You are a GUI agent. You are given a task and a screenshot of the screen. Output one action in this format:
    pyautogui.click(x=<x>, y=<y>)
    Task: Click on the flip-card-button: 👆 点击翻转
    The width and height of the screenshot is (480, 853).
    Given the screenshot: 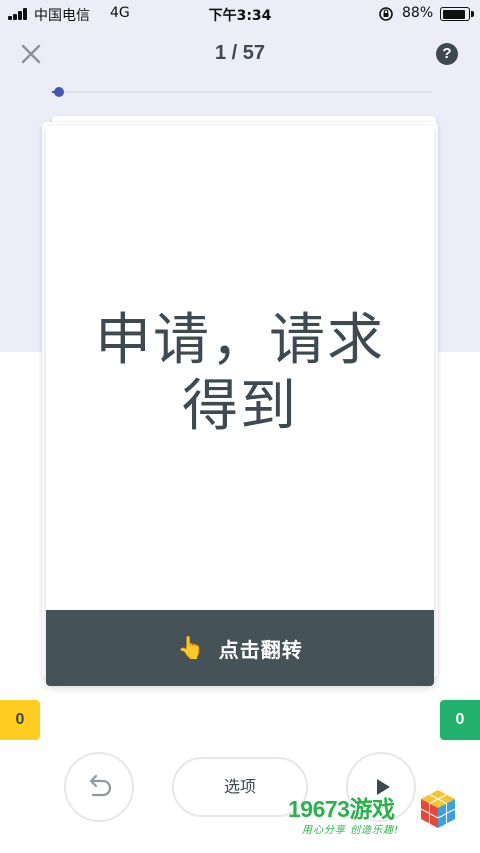 What is the action you would take?
    pyautogui.click(x=240, y=648)
    